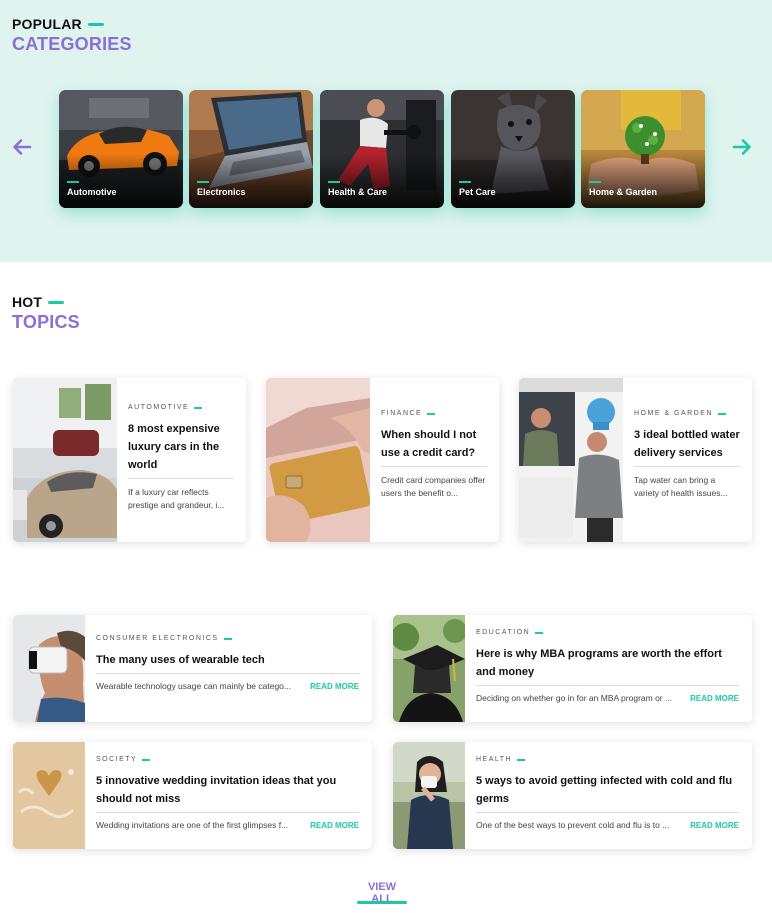  What do you see at coordinates (503, 632) in the screenshot?
I see `article-tag: EDUCATION` at bounding box center [503, 632].